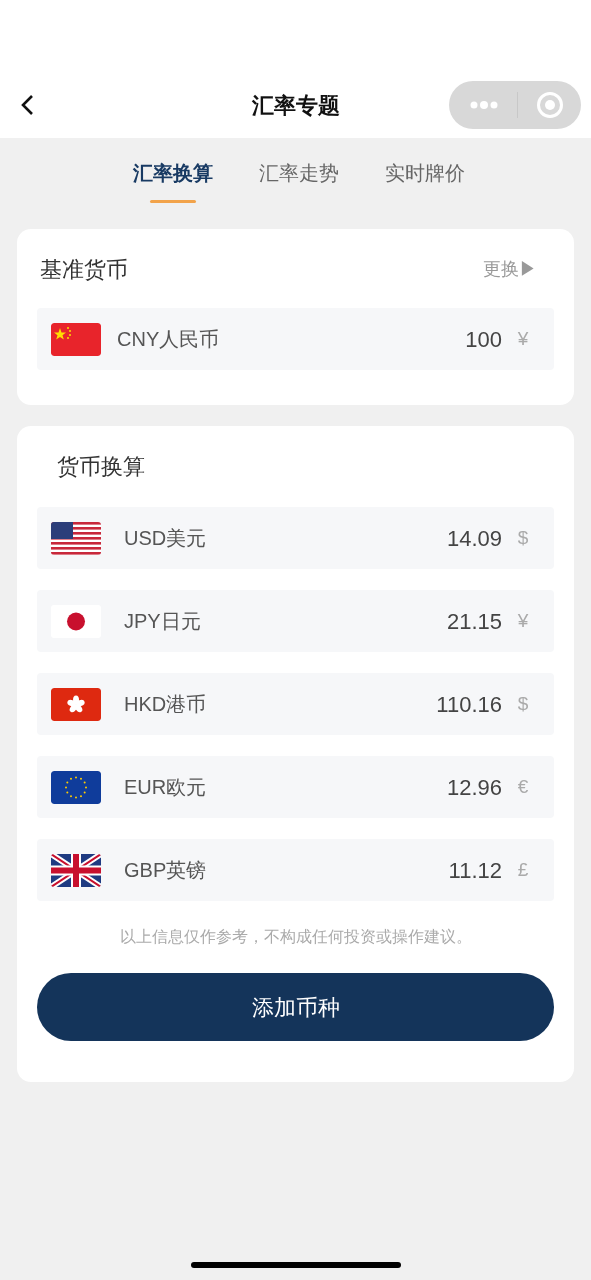 Image resolution: width=591 pixels, height=1280 pixels. What do you see at coordinates (523, 869) in the screenshot?
I see `currency-symbol: £` at bounding box center [523, 869].